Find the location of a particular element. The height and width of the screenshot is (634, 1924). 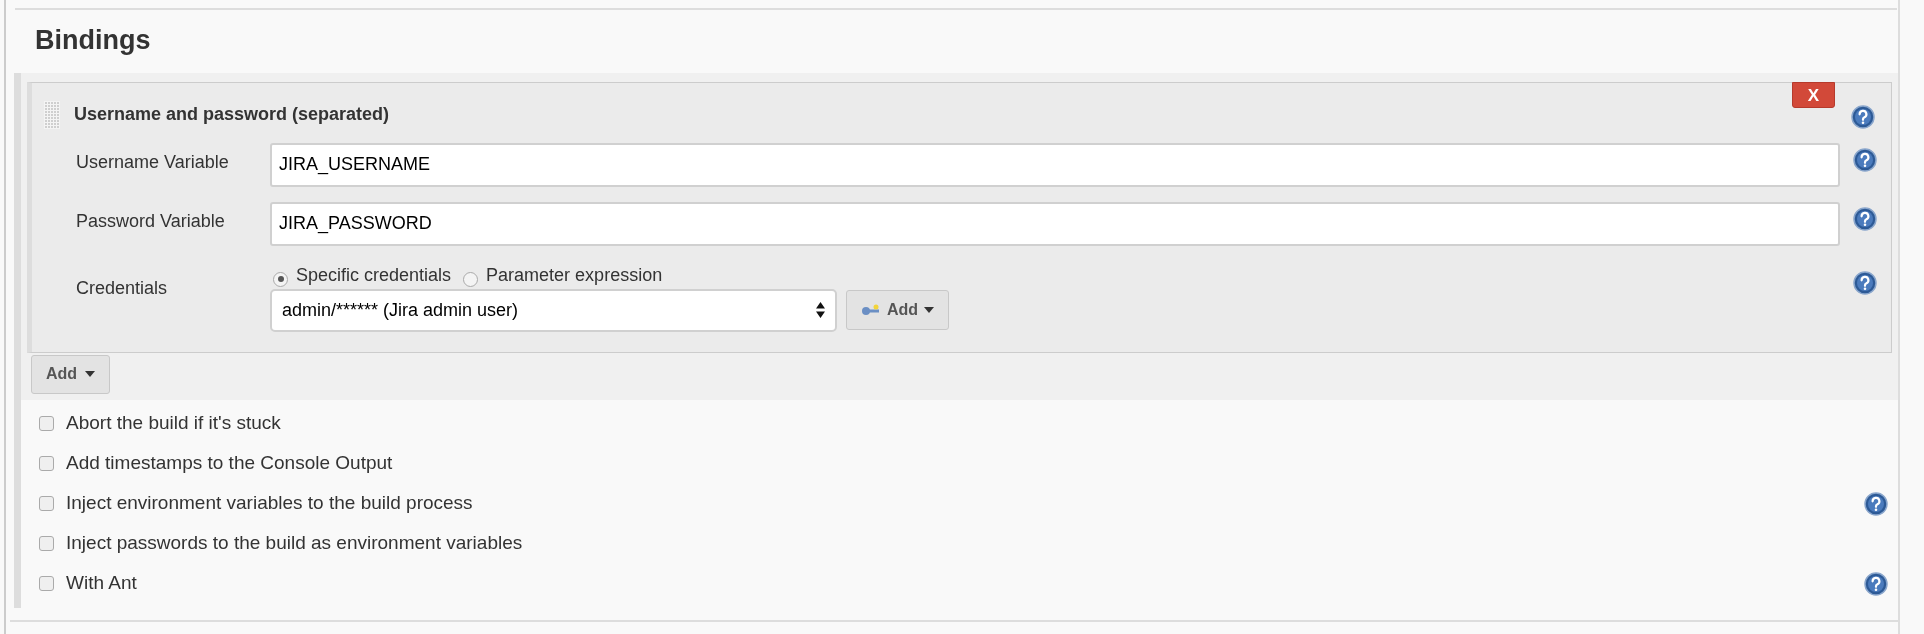

add-credentials-button: Add is located at coordinates (898, 310).